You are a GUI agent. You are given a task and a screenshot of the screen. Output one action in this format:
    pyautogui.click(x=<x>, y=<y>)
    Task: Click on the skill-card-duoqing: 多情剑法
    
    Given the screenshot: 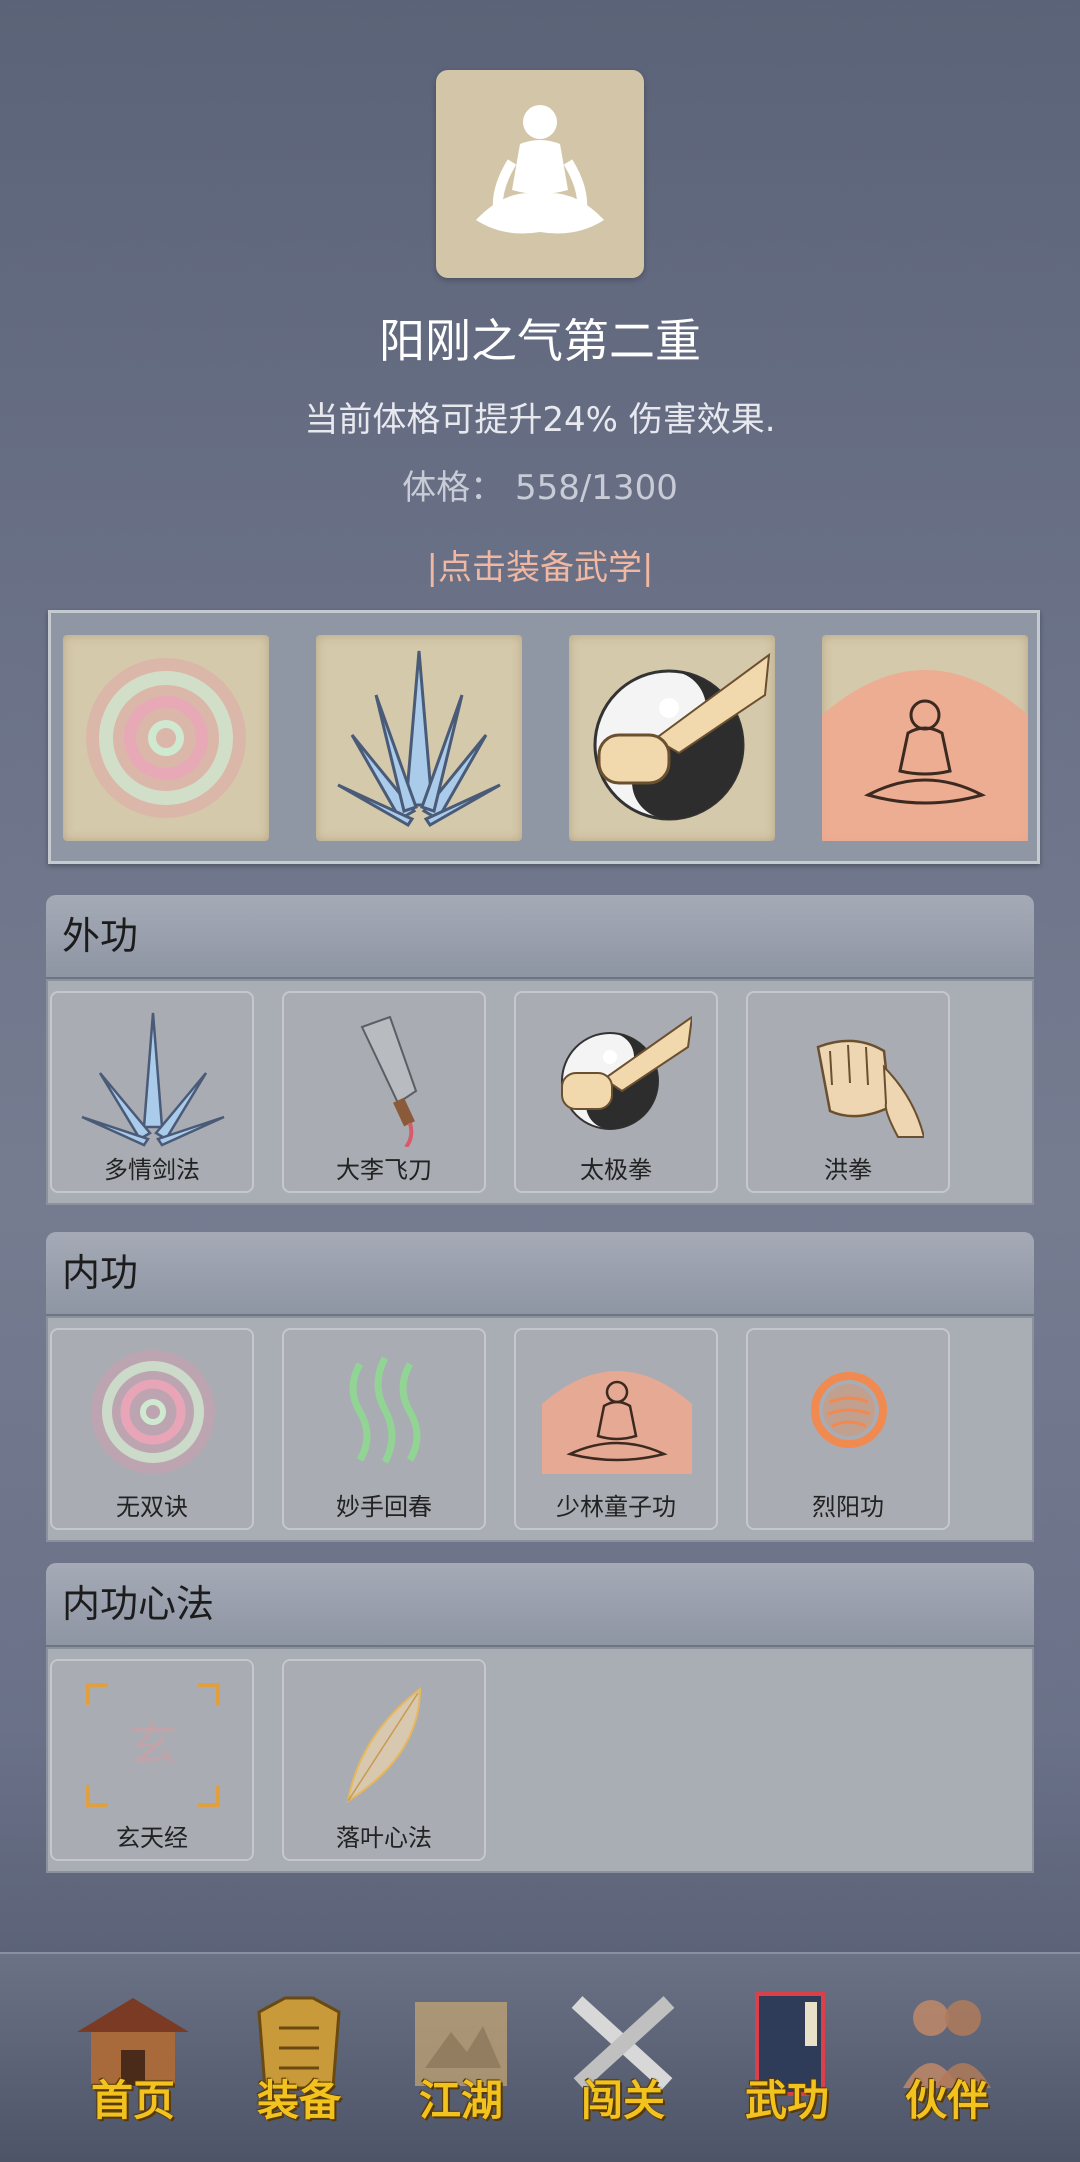 What is the action you would take?
    pyautogui.click(x=152, y=1092)
    